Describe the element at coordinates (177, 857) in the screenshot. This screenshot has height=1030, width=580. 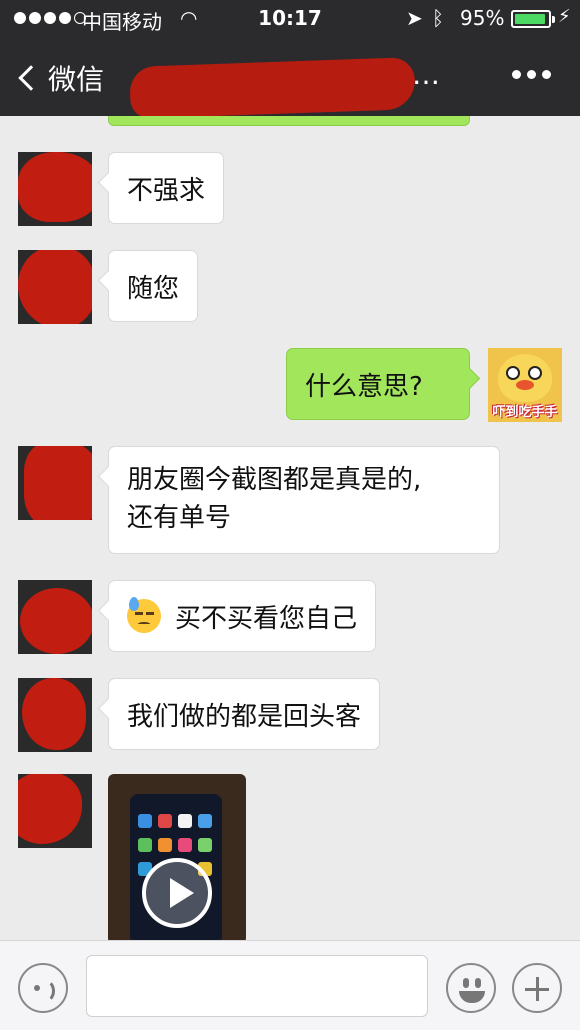
I see `video-message` at that location.